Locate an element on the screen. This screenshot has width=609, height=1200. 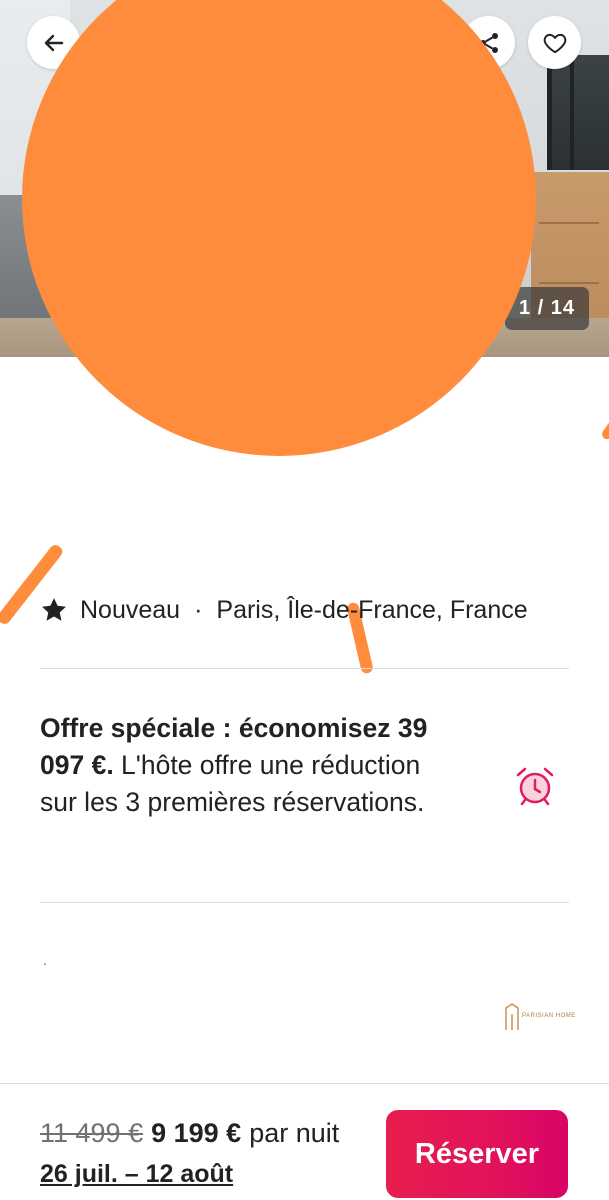
star-icon is located at coordinates (54, 609).